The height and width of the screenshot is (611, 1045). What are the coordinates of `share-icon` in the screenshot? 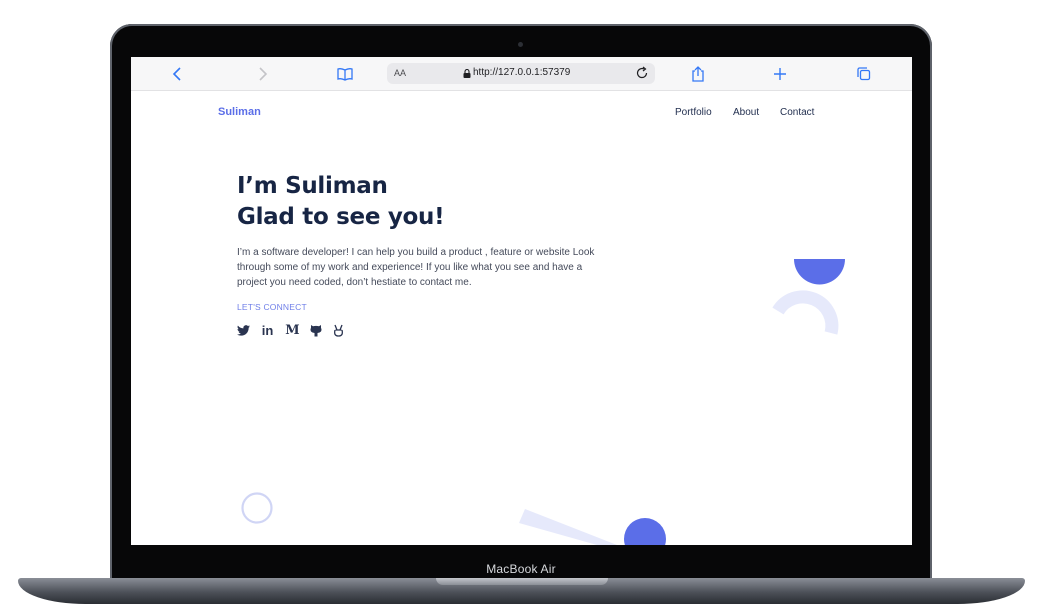 It's located at (698, 74).